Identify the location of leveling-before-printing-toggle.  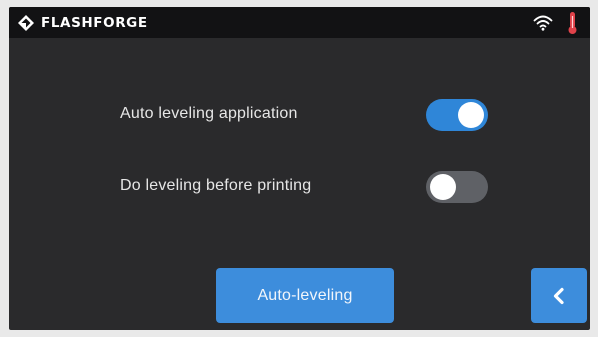
(457, 187).